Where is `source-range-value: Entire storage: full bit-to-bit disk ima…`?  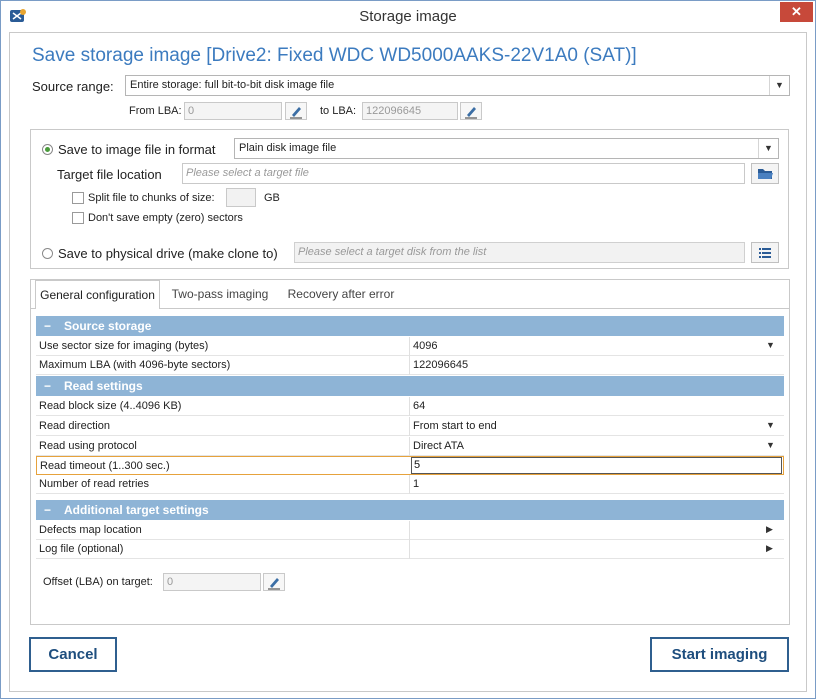 source-range-value: Entire storage: full bit-to-bit disk ima… is located at coordinates (232, 85).